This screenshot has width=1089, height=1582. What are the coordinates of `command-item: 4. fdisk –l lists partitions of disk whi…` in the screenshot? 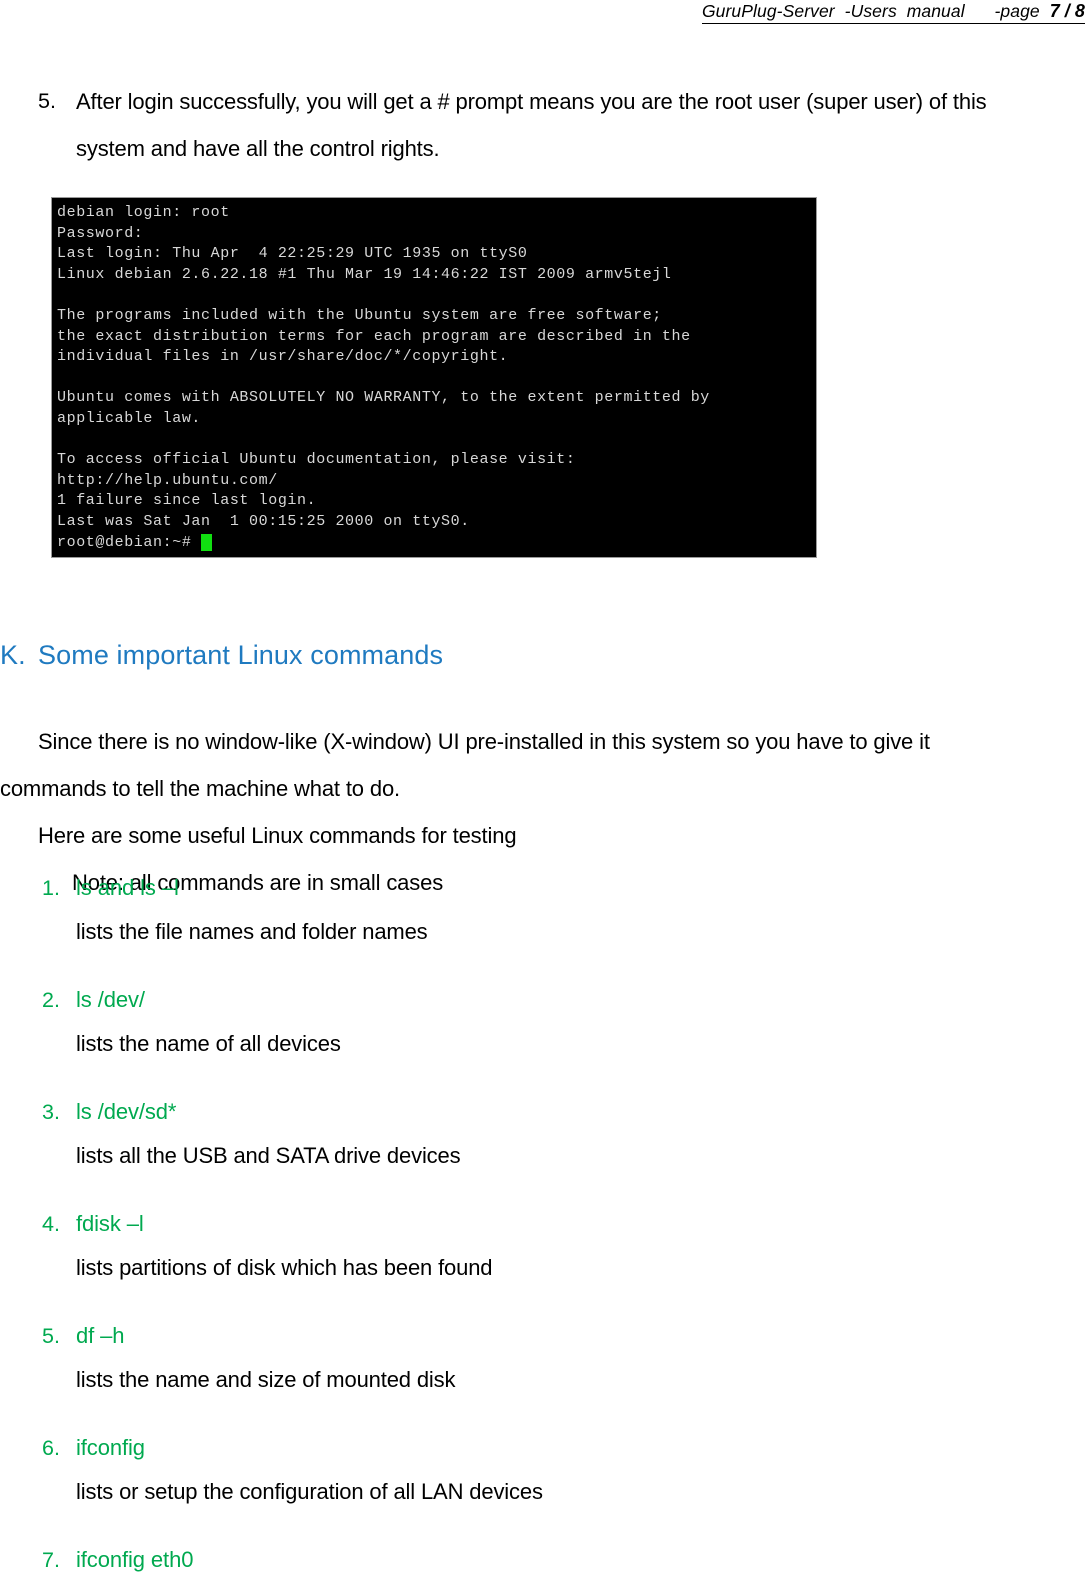 It's located at (505, 1246).